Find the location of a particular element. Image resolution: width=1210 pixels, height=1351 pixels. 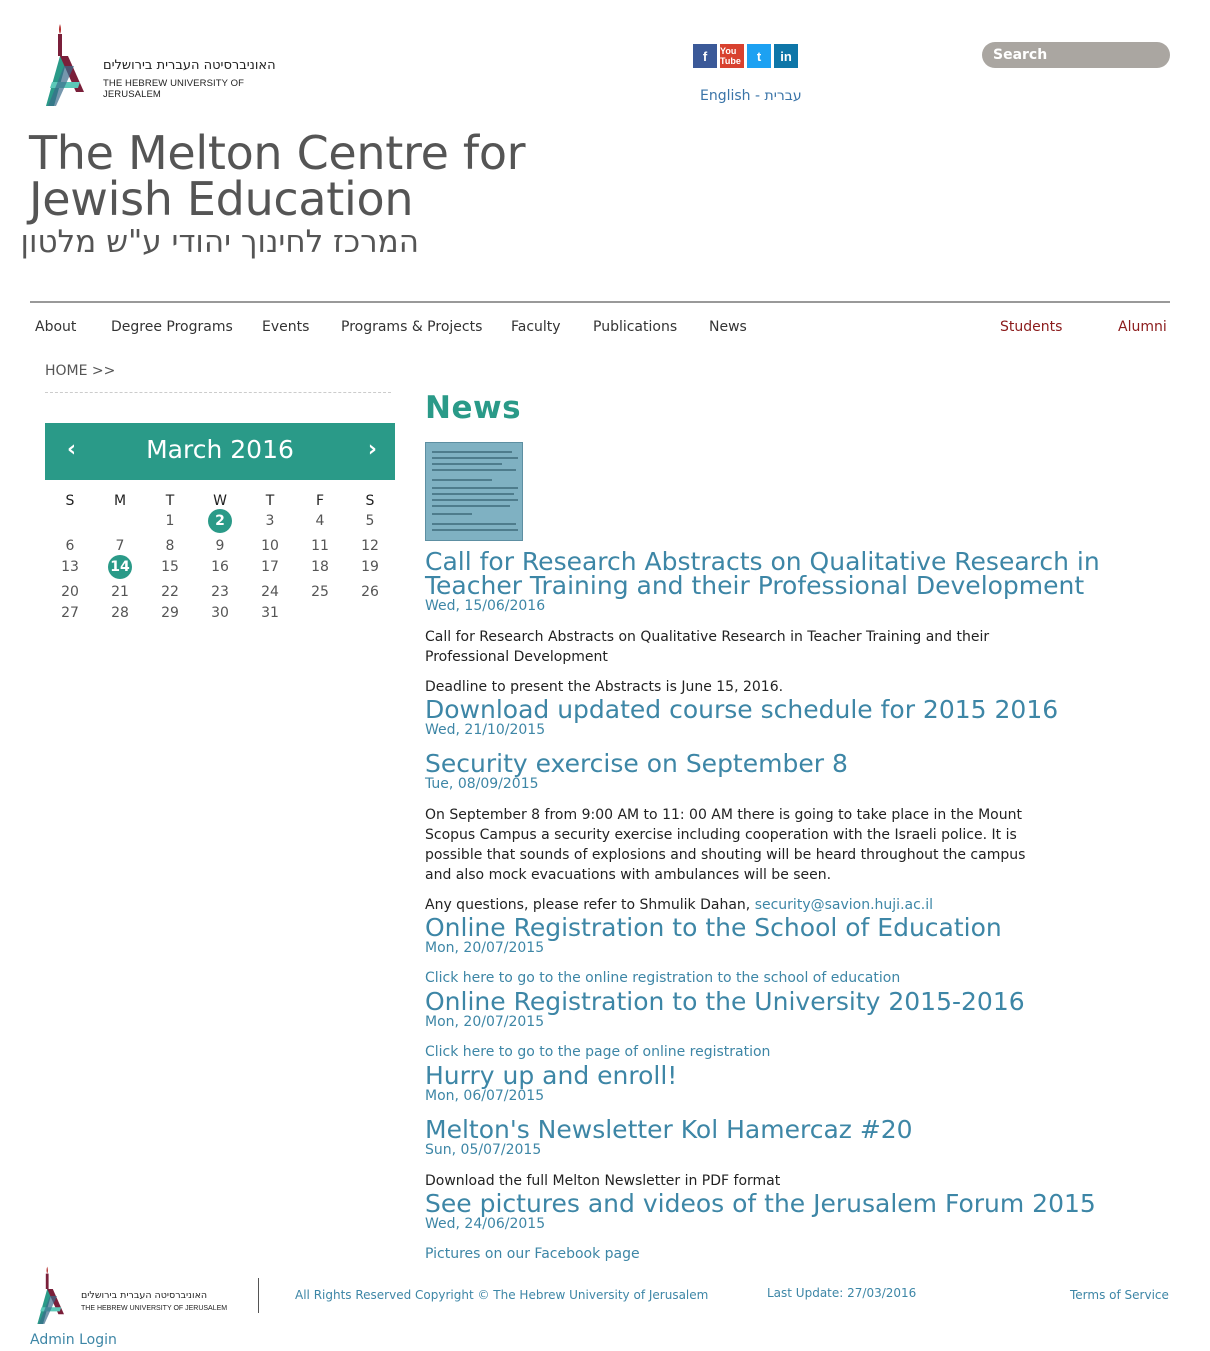

breadcrumb-divider is located at coordinates (218, 392).